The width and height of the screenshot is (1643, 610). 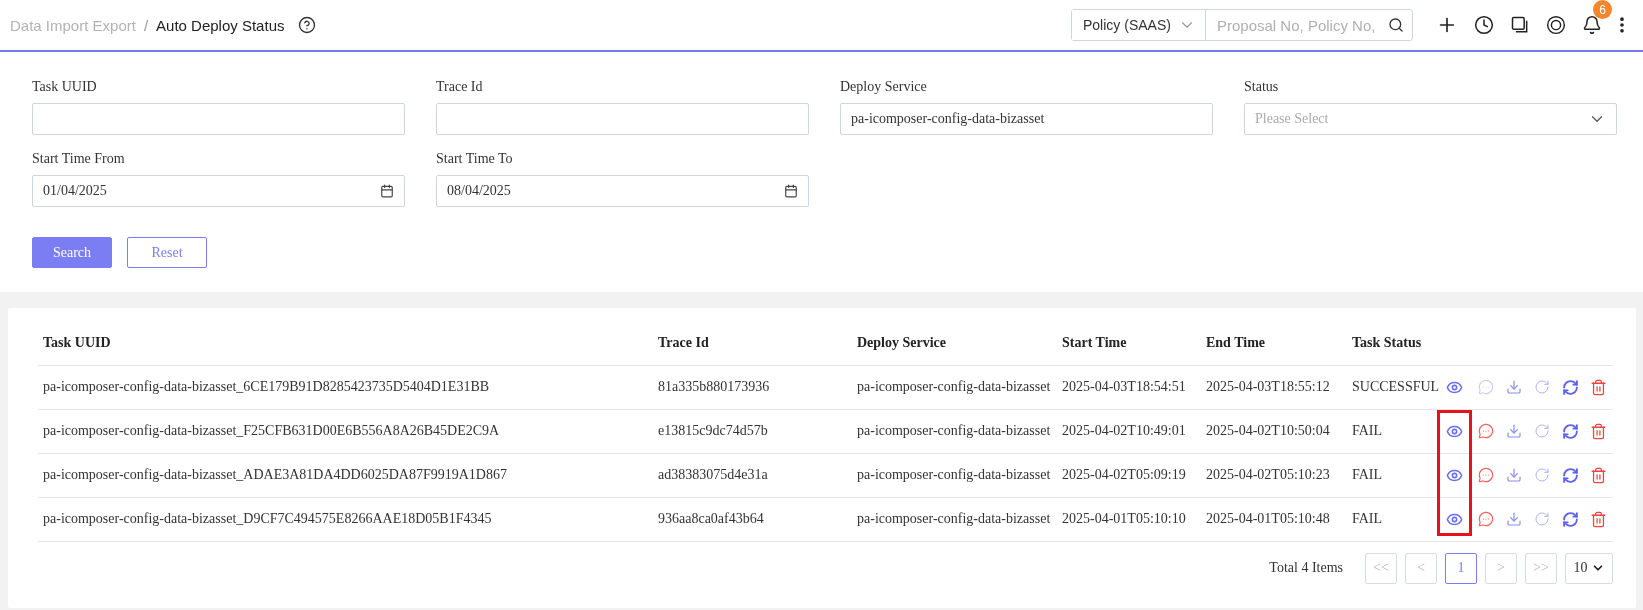 I want to click on select-field: Please Select, so click(x=1430, y=119).